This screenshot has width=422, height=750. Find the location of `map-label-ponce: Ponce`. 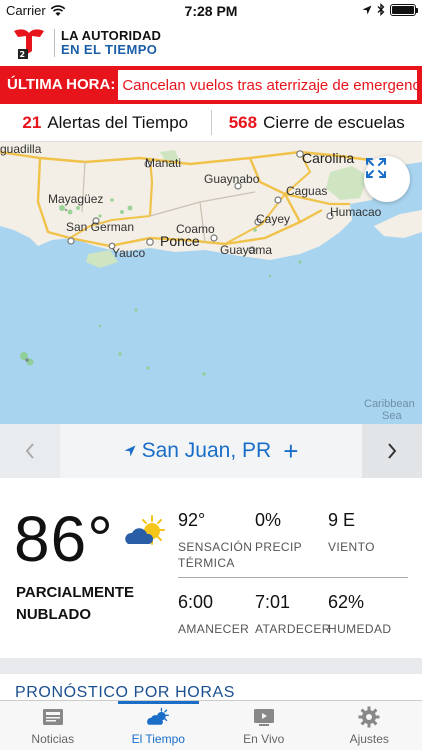

map-label-ponce: Ponce is located at coordinates (180, 241).